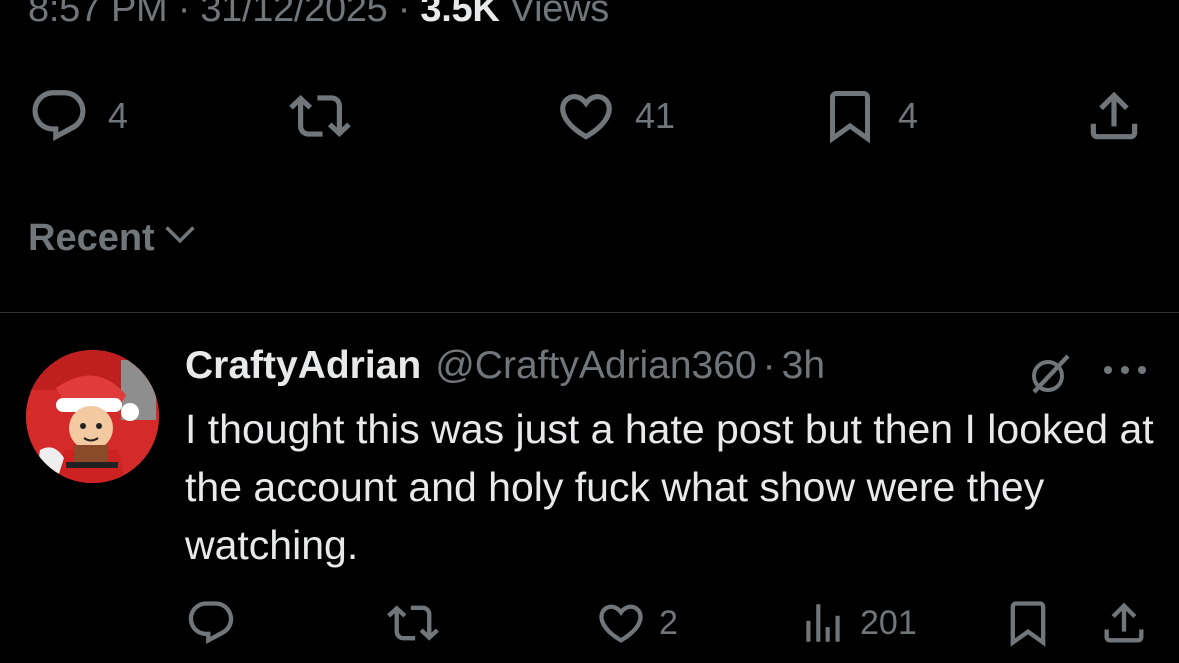  Describe the element at coordinates (803, 366) in the screenshot. I see `reply-timestamp: 3h` at that location.